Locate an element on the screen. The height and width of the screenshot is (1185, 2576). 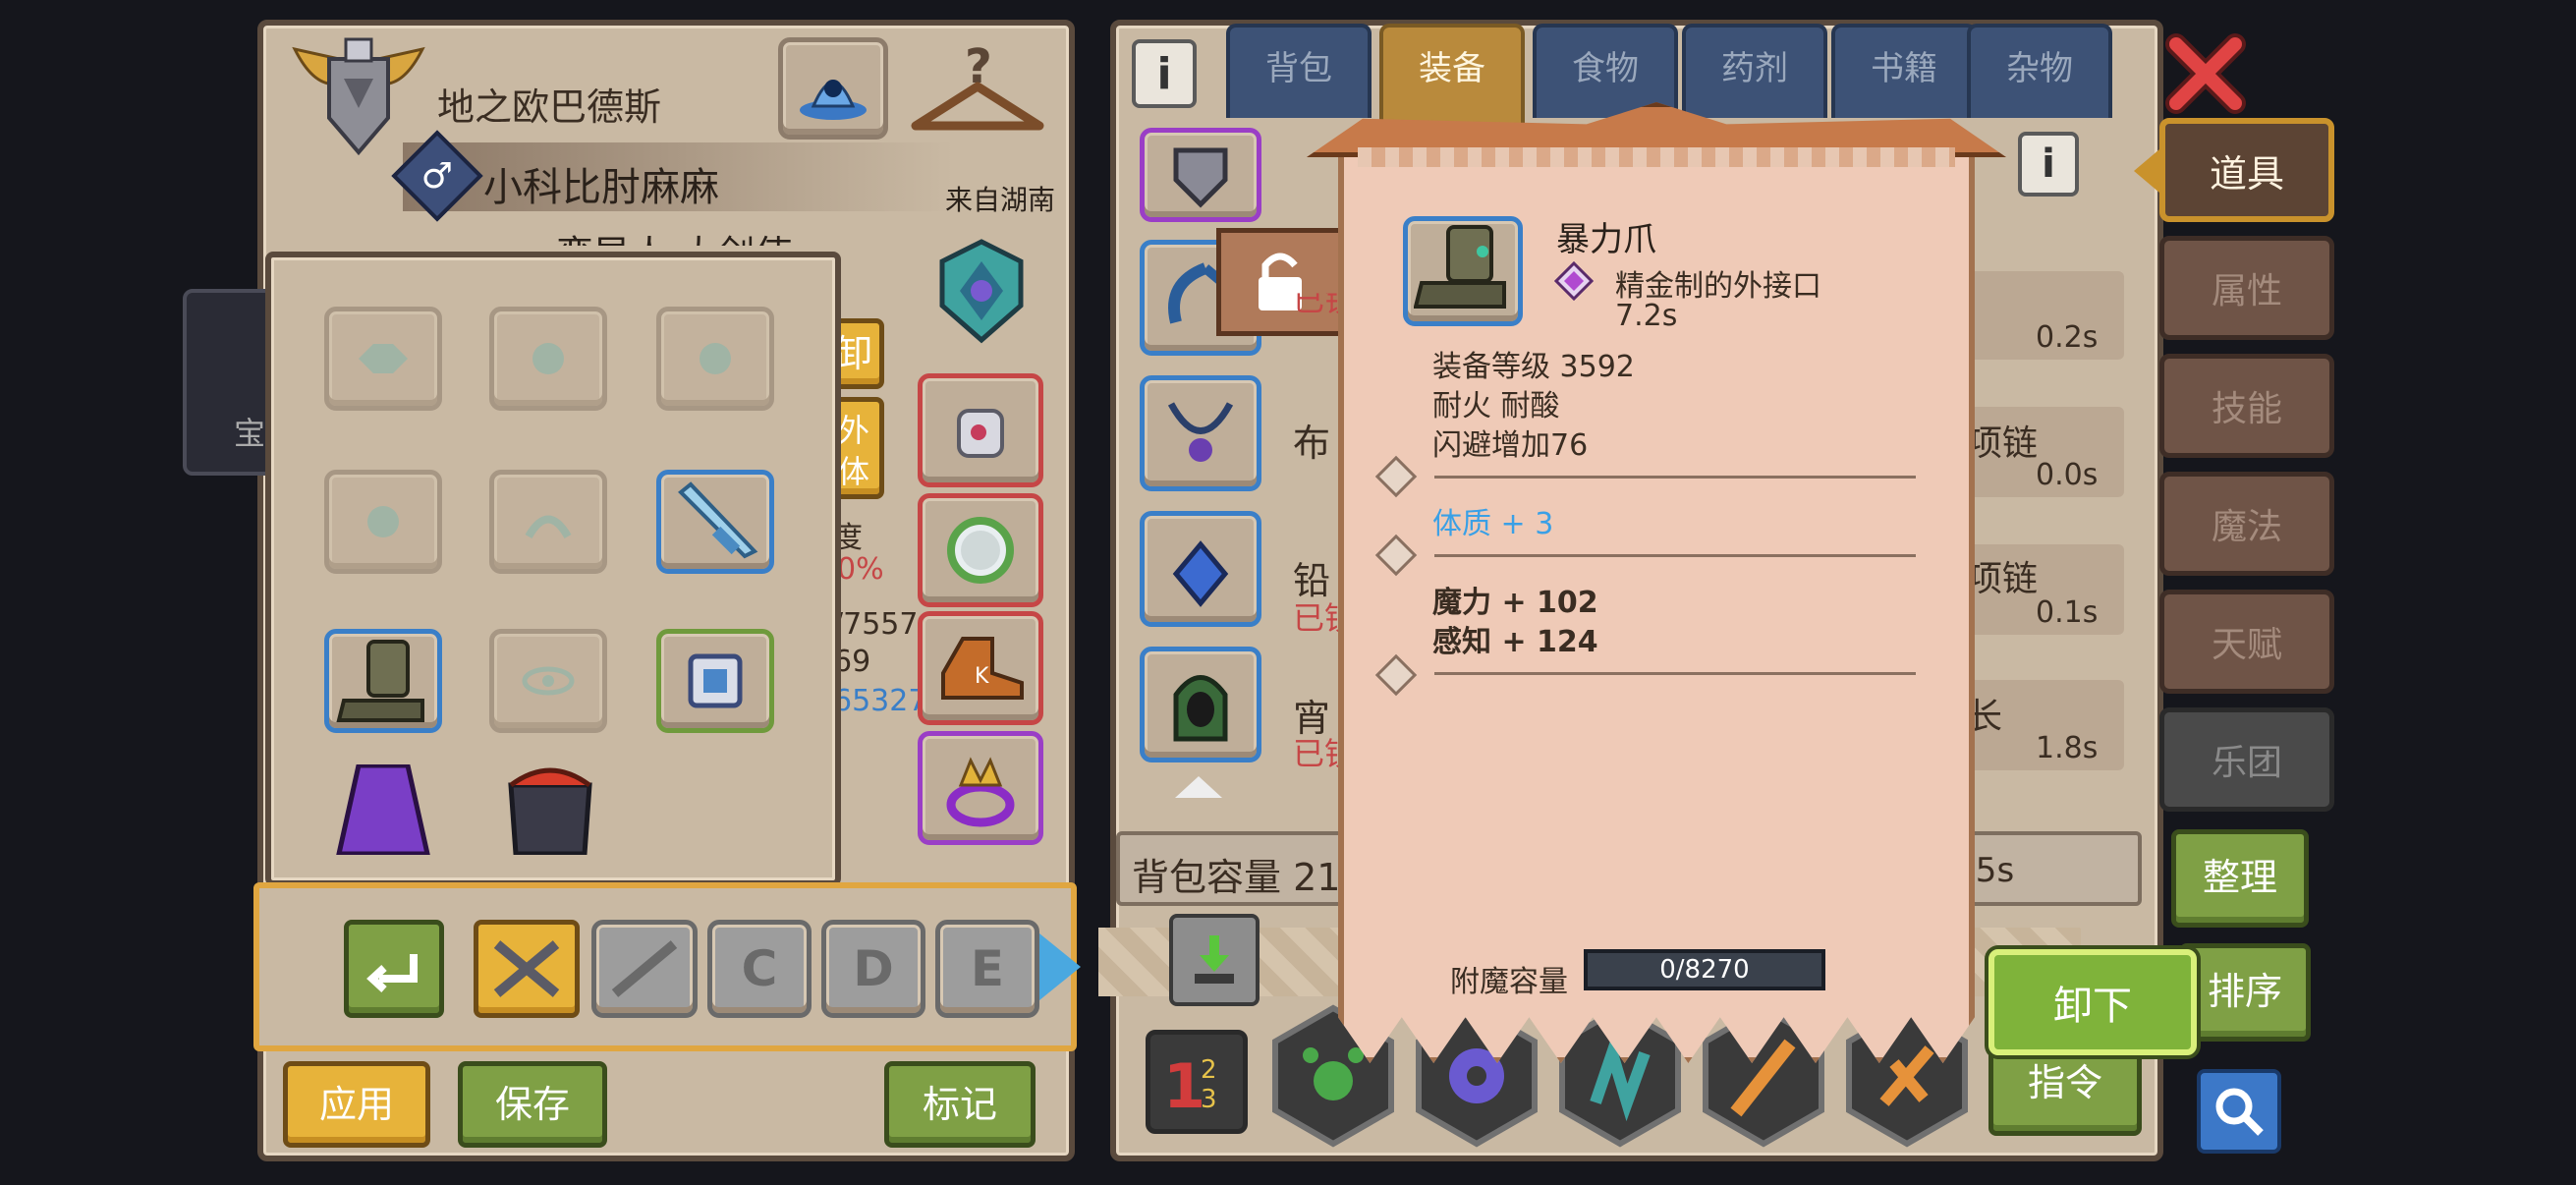
number-order-icon: 123 is located at coordinates (1197, 1082).